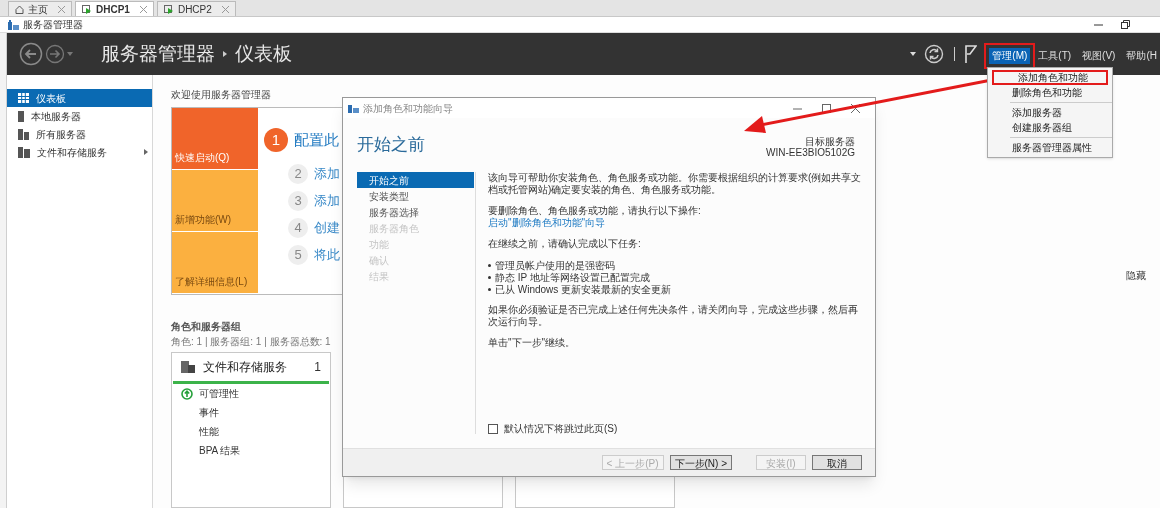  What do you see at coordinates (215, 263) in the screenshot?
I see `quick-start-tile: 了解详细信息(L)` at bounding box center [215, 263].